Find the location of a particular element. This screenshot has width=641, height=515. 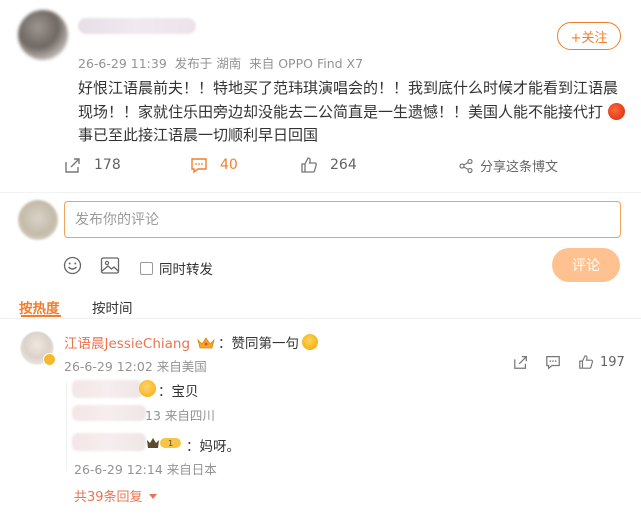

repost-button: 178 is located at coordinates (92, 165).